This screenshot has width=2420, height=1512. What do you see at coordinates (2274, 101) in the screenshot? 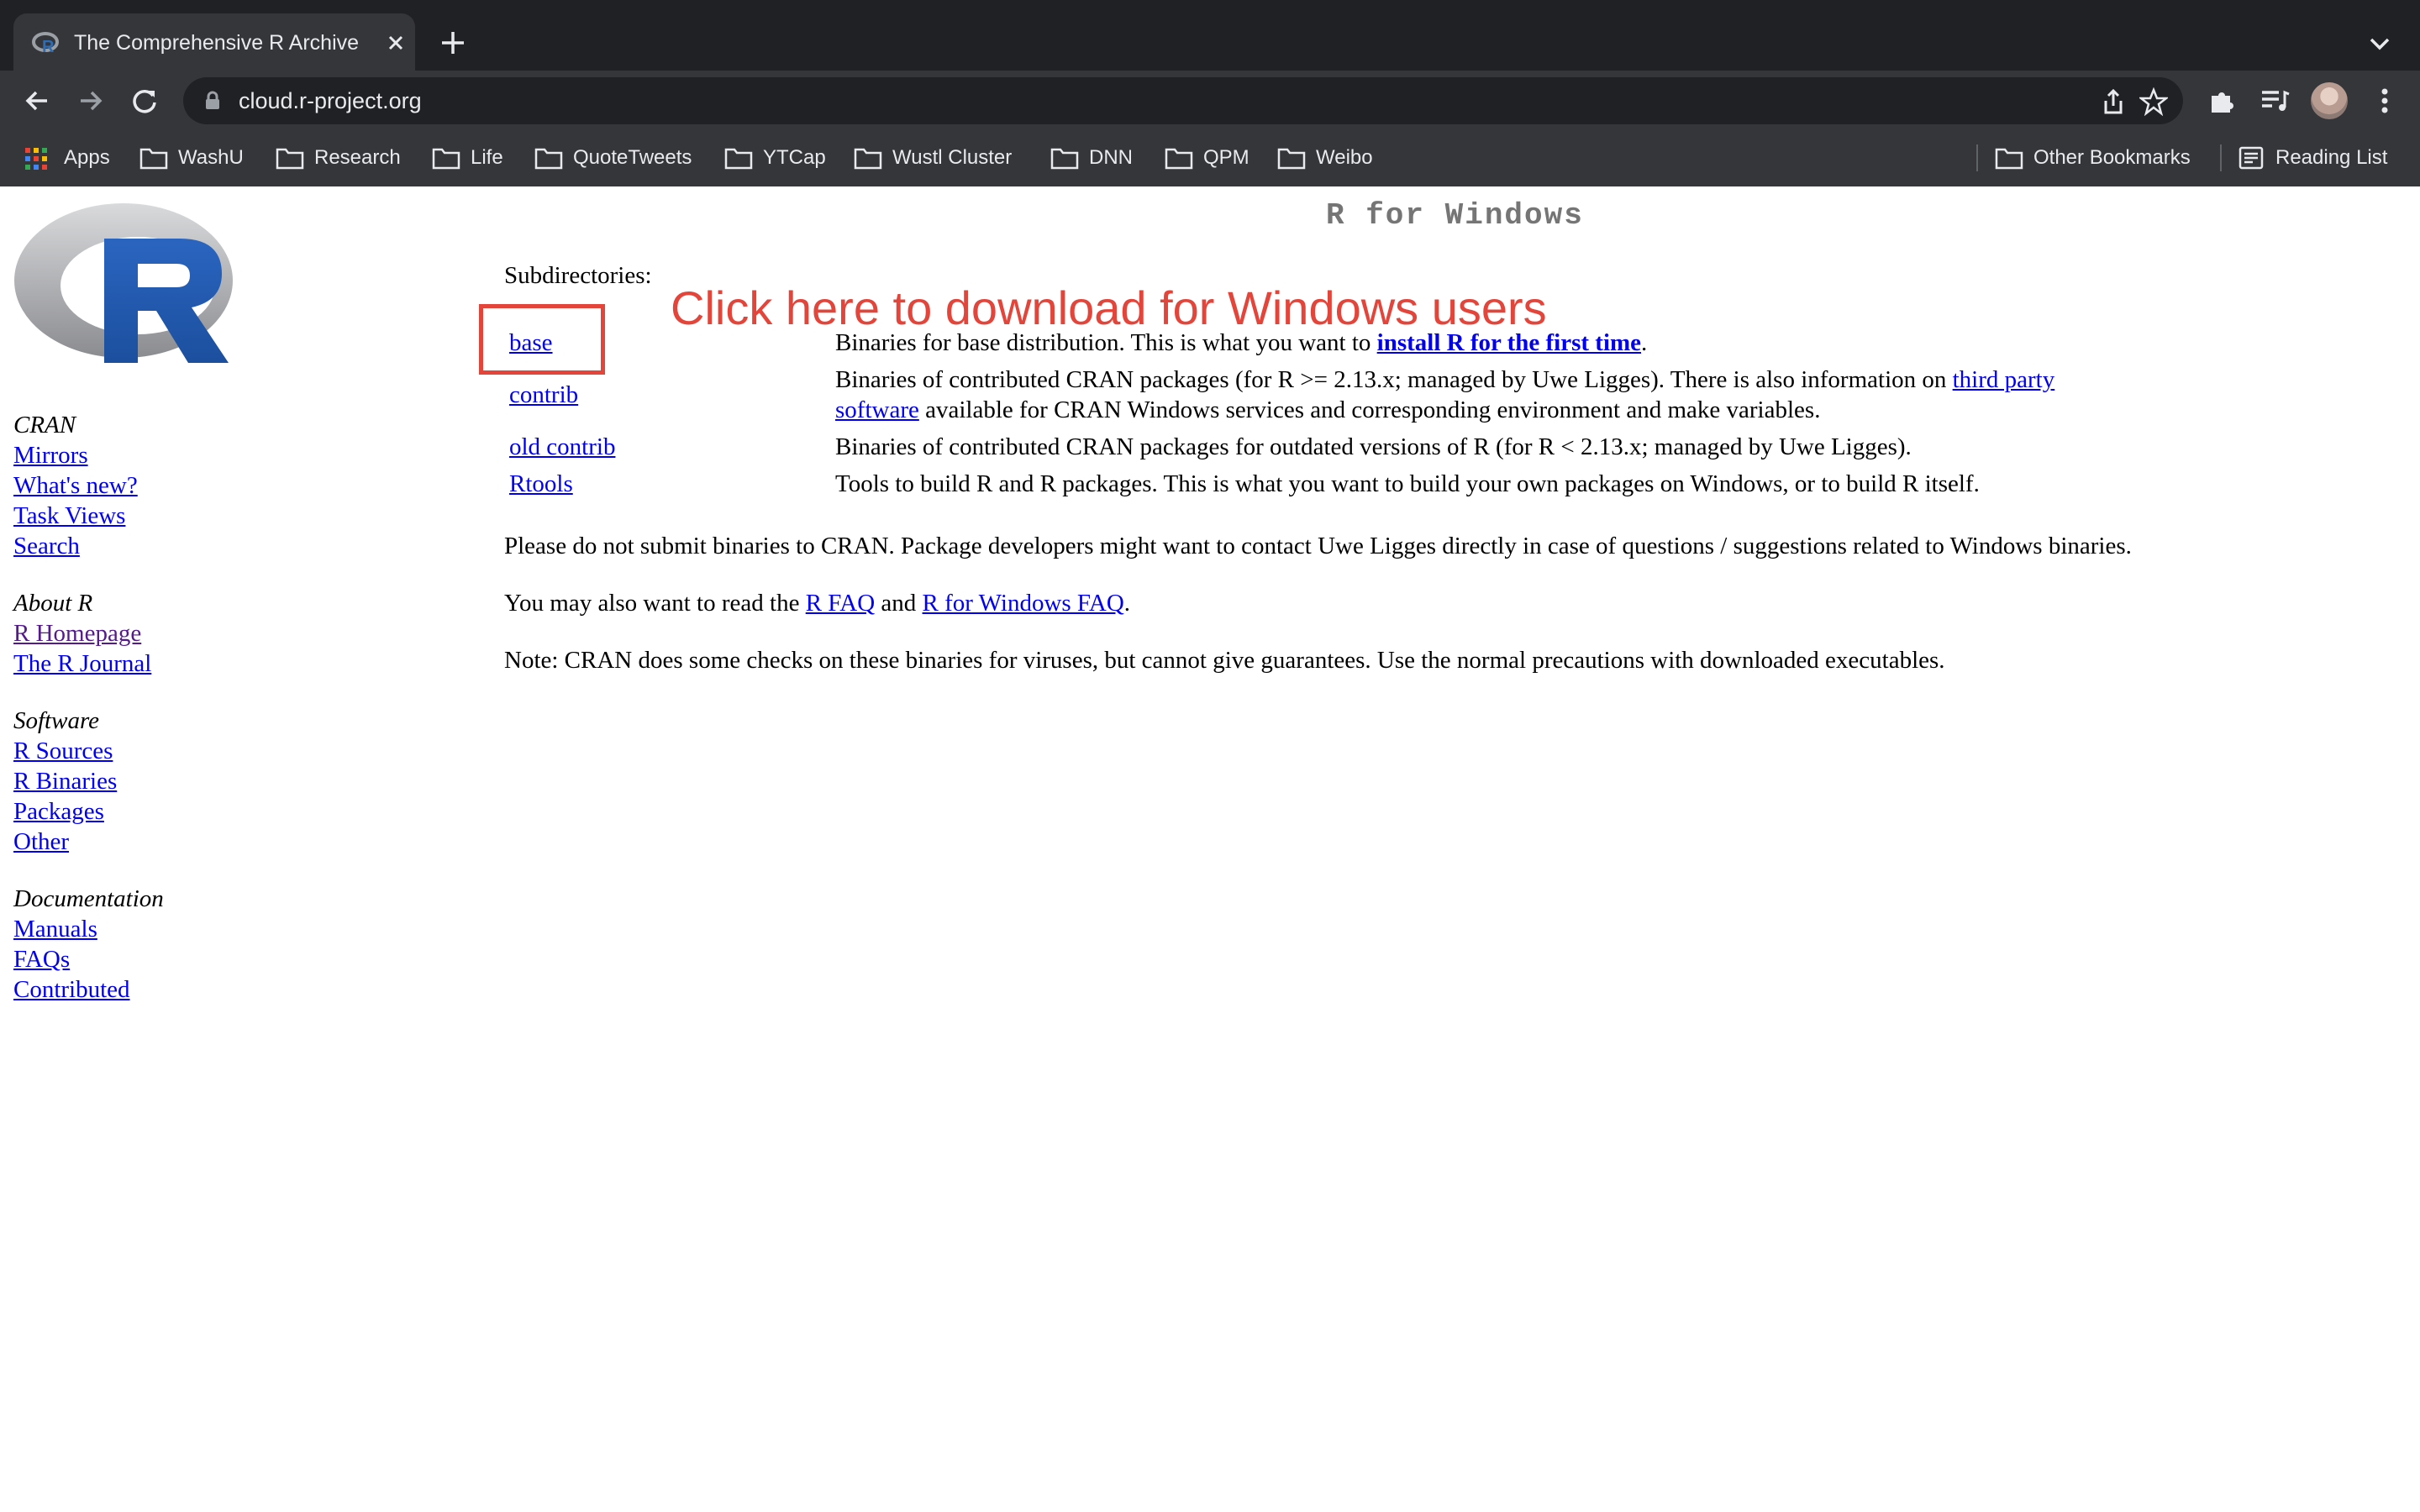
I see `media-queue-icon` at bounding box center [2274, 101].